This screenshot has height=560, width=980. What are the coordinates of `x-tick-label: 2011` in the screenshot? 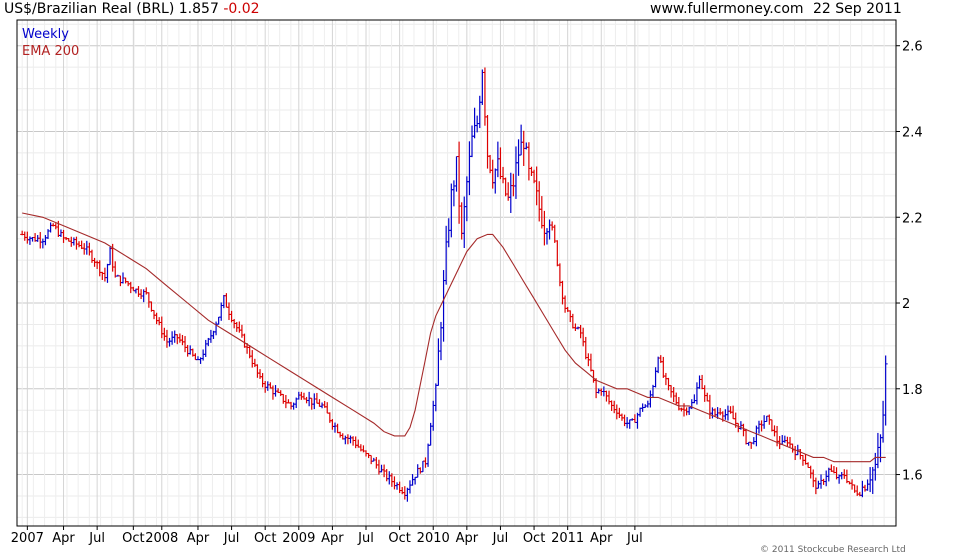 It's located at (567, 538).